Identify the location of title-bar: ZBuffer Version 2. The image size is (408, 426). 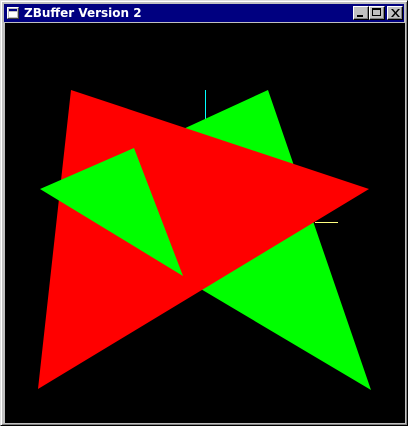
(204, 13).